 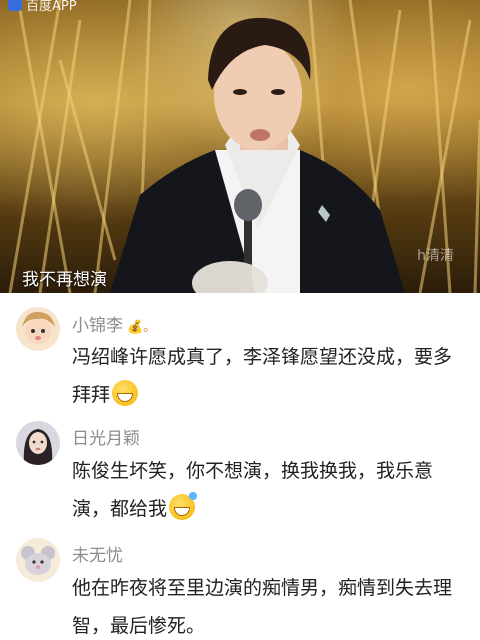 I want to click on watermark-text: 百度APP, so click(x=51, y=7).